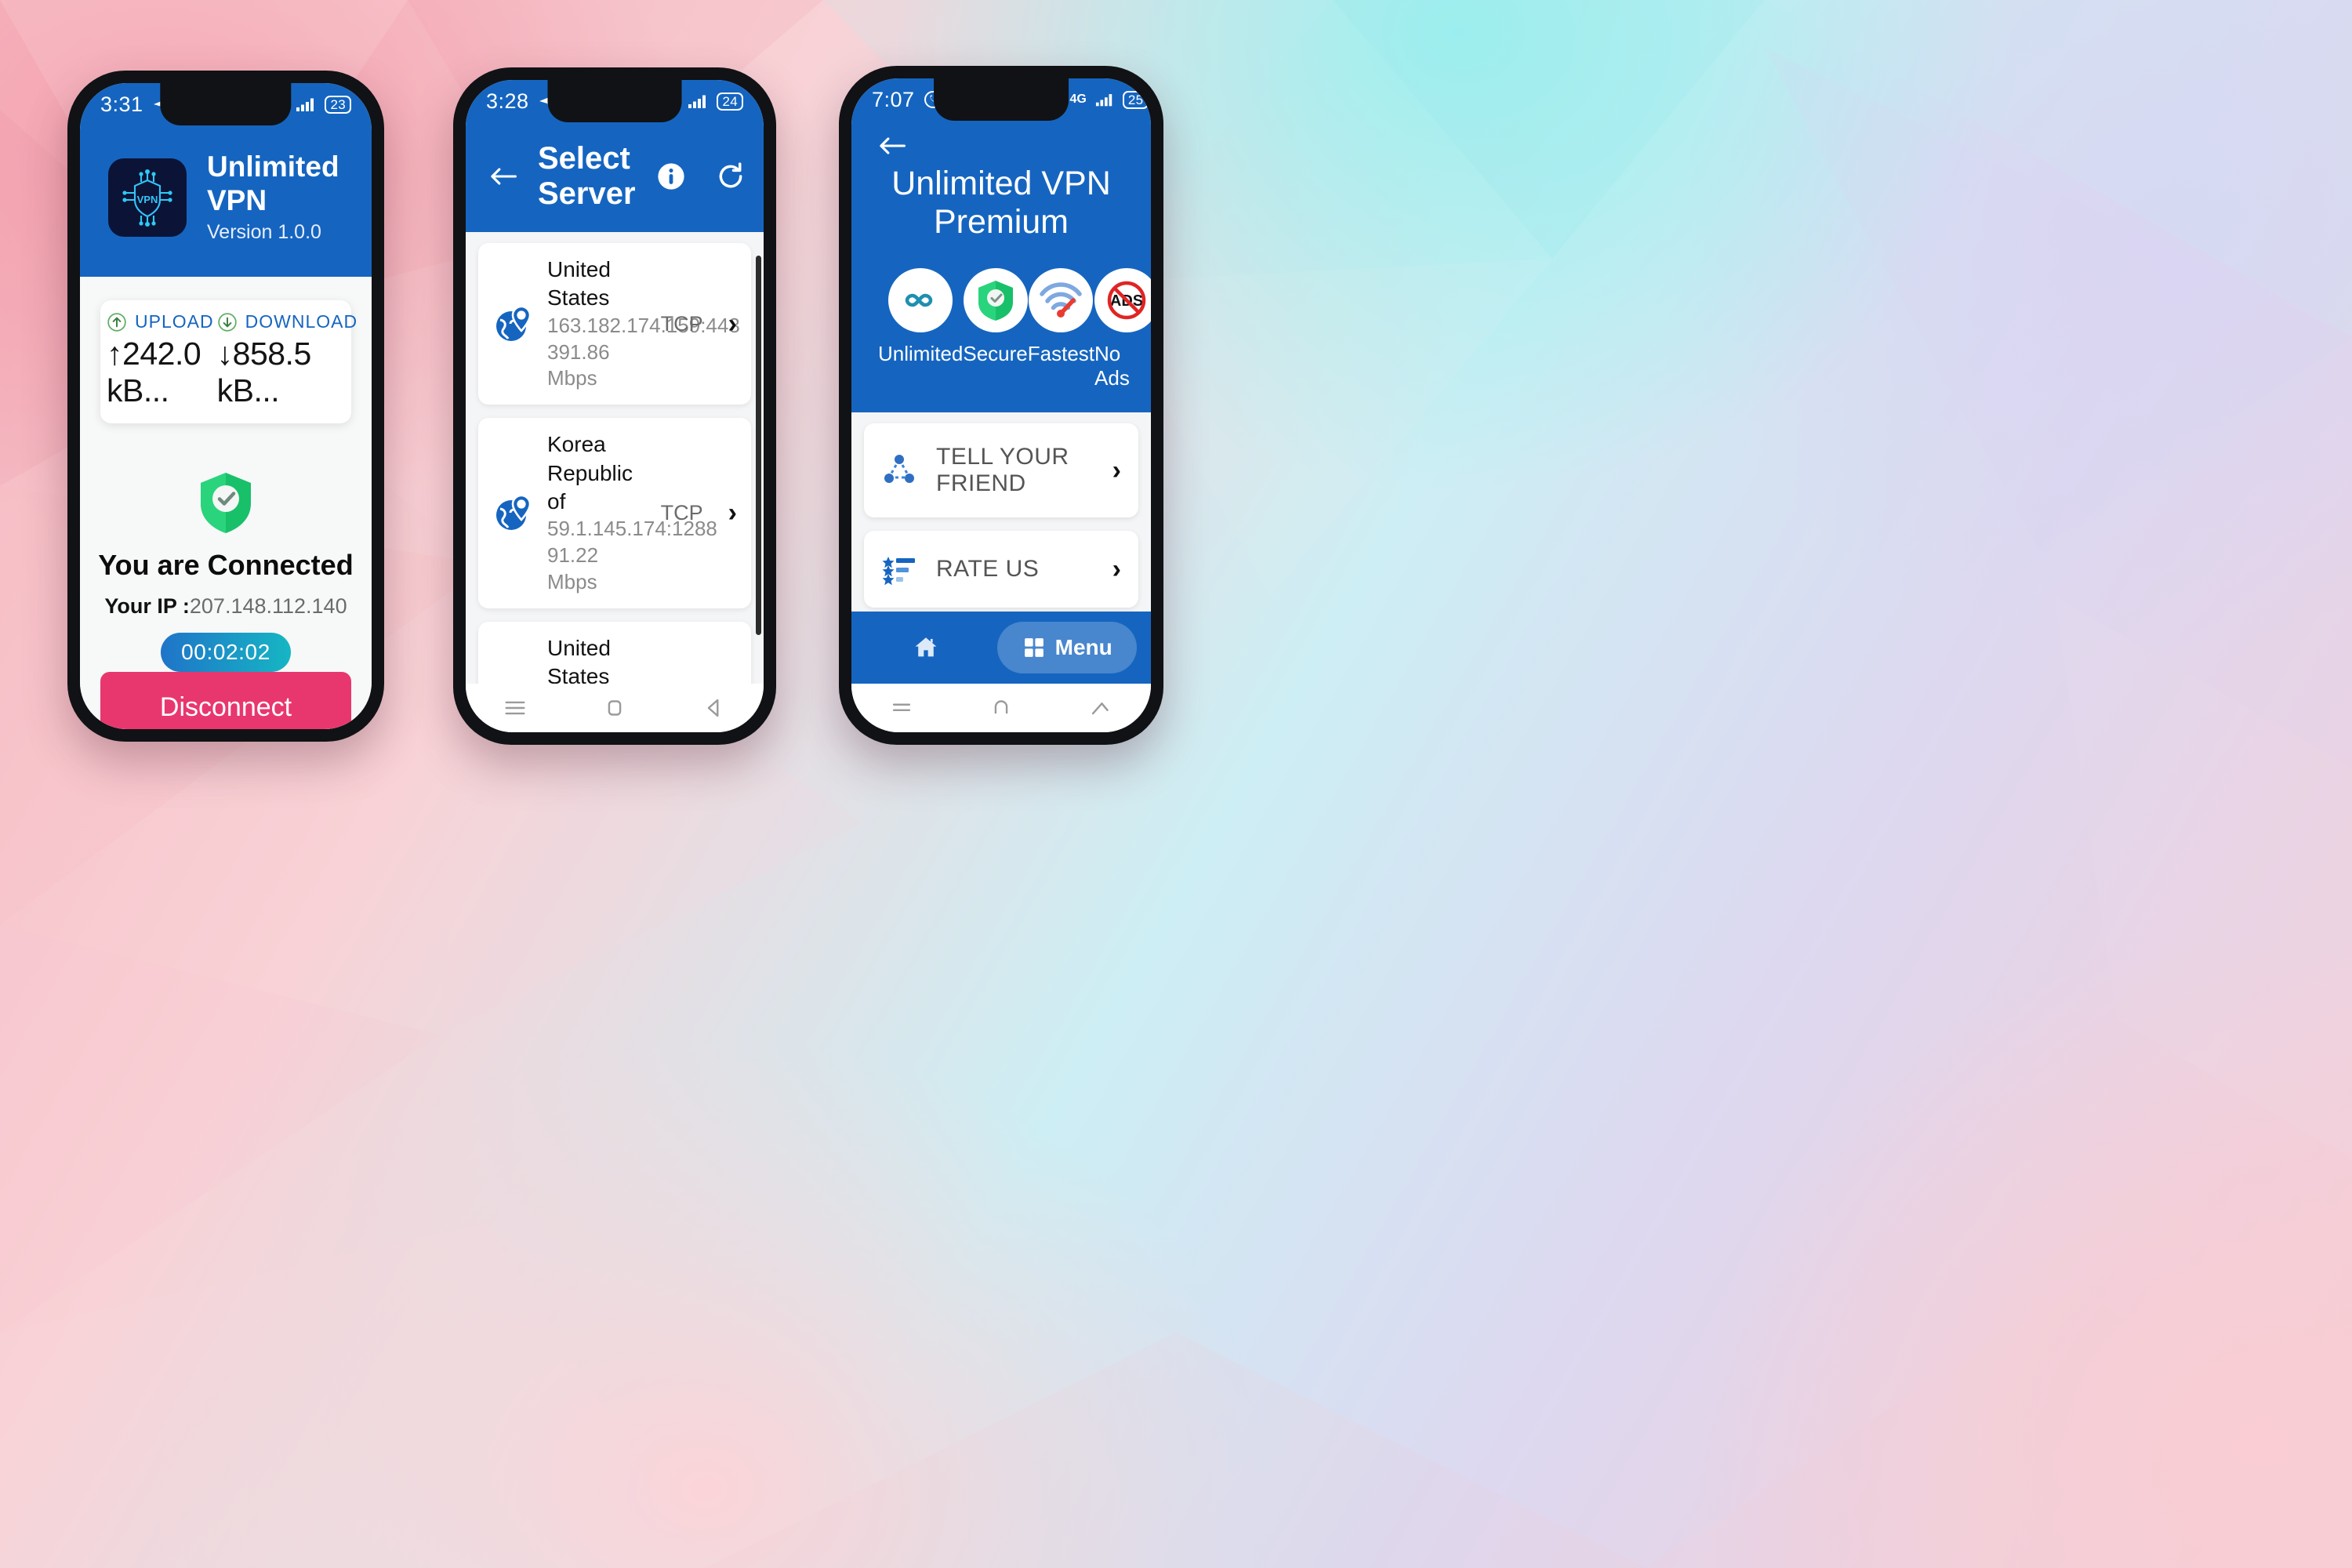 The height and width of the screenshot is (1568, 2352). I want to click on menu-item-label: TELL YOUR FRIEND, so click(1002, 470).